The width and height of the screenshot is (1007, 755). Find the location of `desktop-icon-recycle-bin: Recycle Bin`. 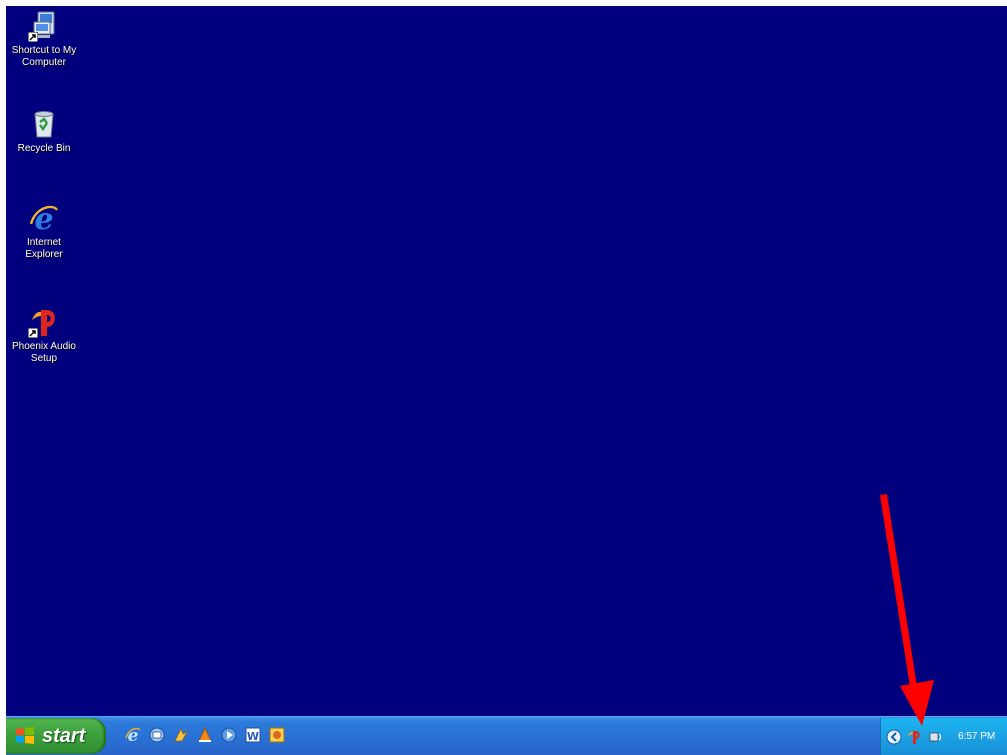

desktop-icon-recycle-bin: Recycle Bin is located at coordinates (44, 131).